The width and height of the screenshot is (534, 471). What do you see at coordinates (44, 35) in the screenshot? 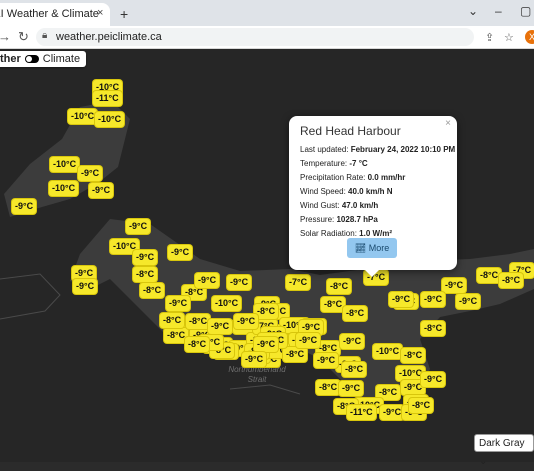
I see `lock-icon: 🔒︎` at bounding box center [44, 35].